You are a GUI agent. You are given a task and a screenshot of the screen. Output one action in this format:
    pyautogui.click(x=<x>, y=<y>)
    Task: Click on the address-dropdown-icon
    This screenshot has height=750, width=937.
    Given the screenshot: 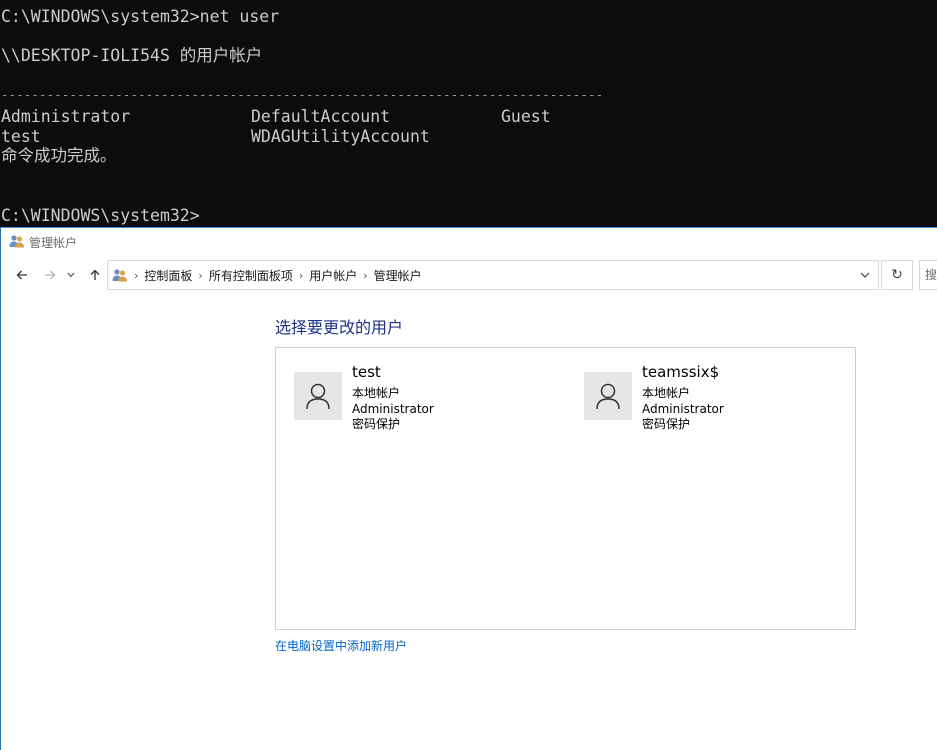 What is the action you would take?
    pyautogui.click(x=865, y=275)
    